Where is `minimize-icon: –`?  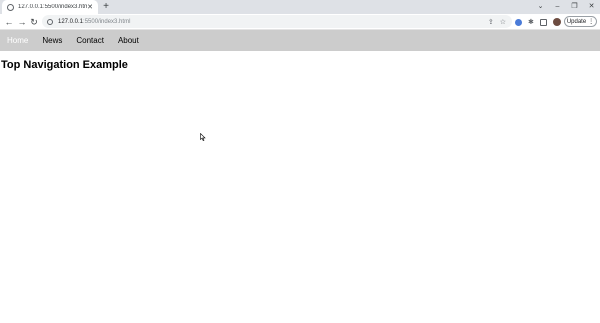
minimize-icon: – is located at coordinates (557, 7).